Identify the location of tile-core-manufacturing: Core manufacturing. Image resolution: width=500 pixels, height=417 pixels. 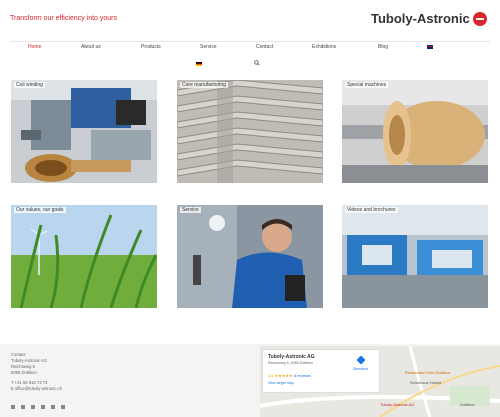
(250, 131).